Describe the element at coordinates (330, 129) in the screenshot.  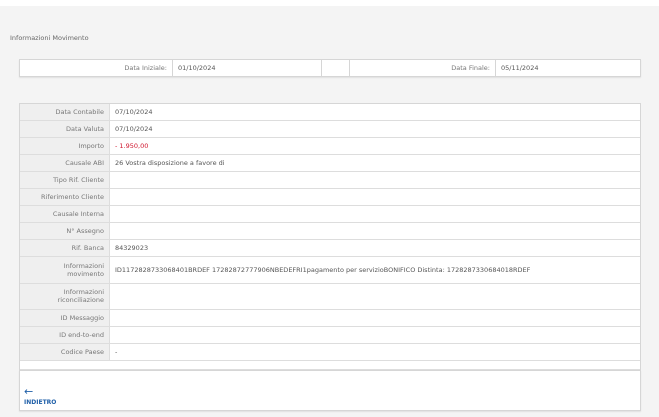
I see `detail-row: Data Valuta 07/10/2024` at that location.